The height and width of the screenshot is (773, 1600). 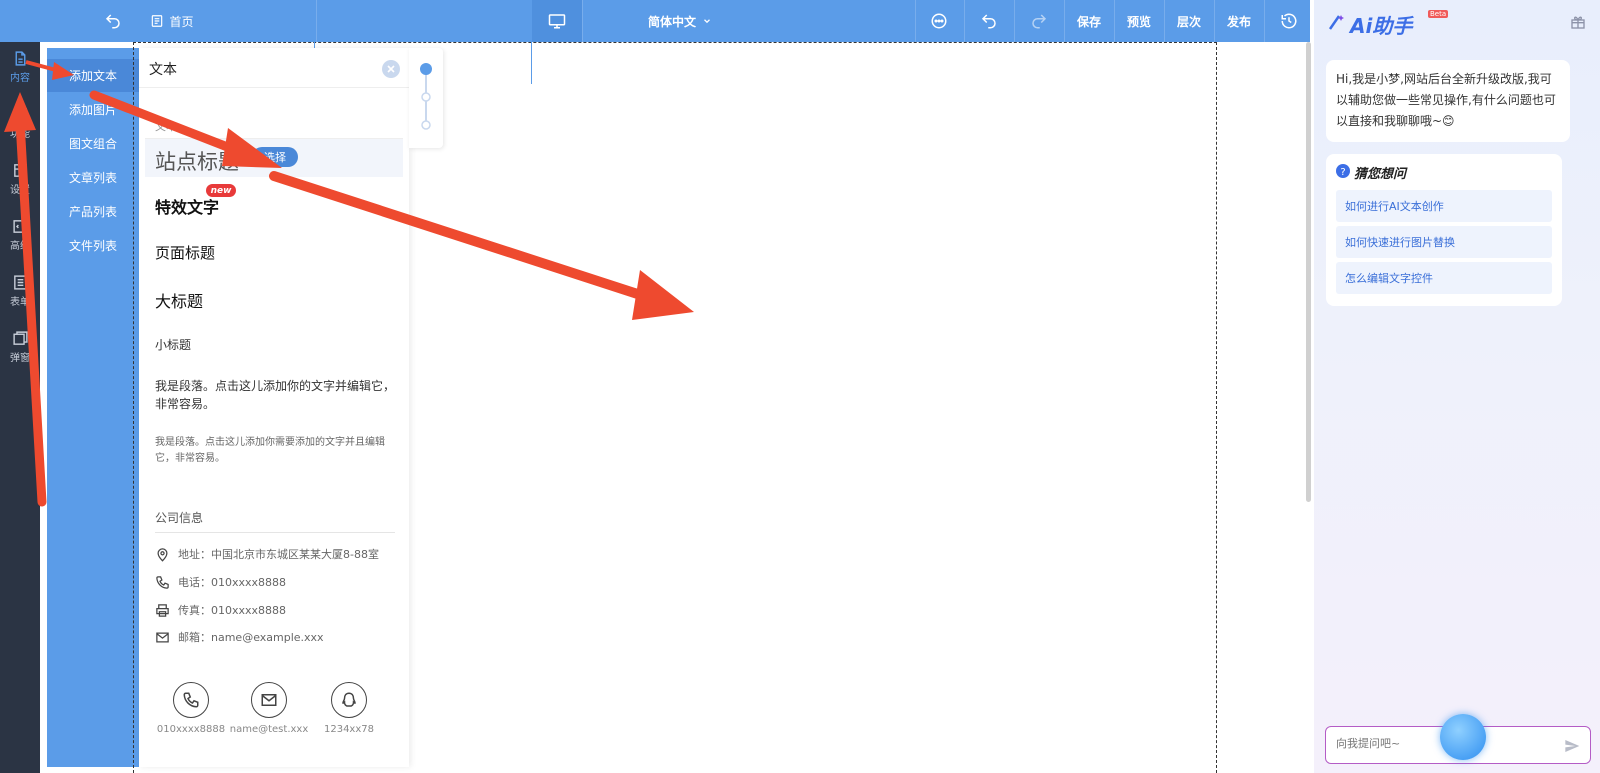 What do you see at coordinates (157, 21) in the screenshot?
I see `page-icon` at bounding box center [157, 21].